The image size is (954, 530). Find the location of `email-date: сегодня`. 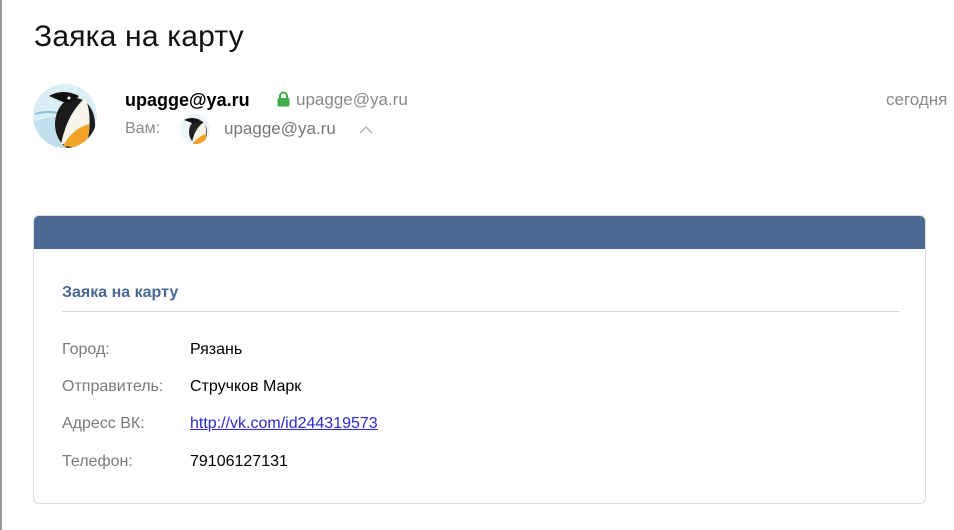

email-date: сегодня is located at coordinates (917, 99).